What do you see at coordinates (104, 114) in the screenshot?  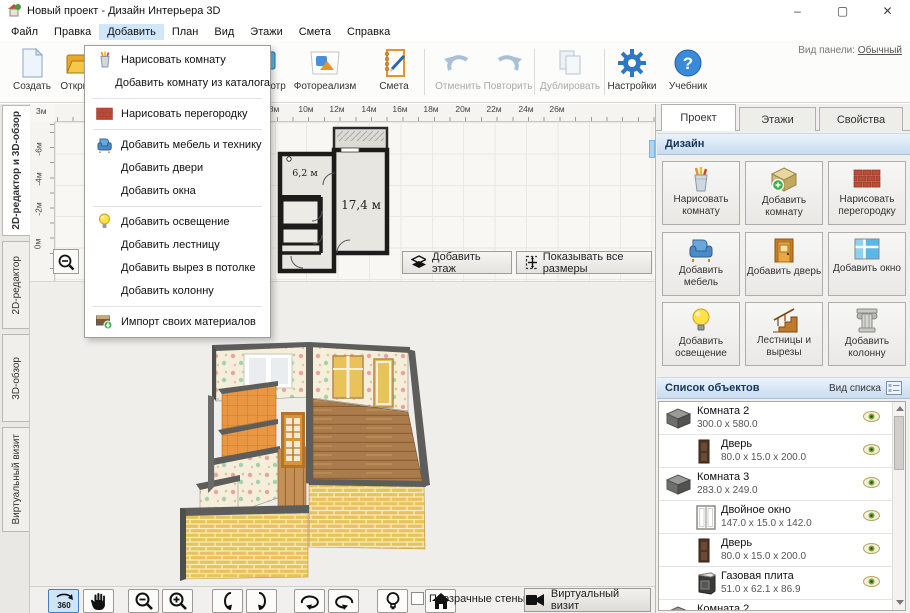 I see `brick-wall-icon` at bounding box center [104, 114].